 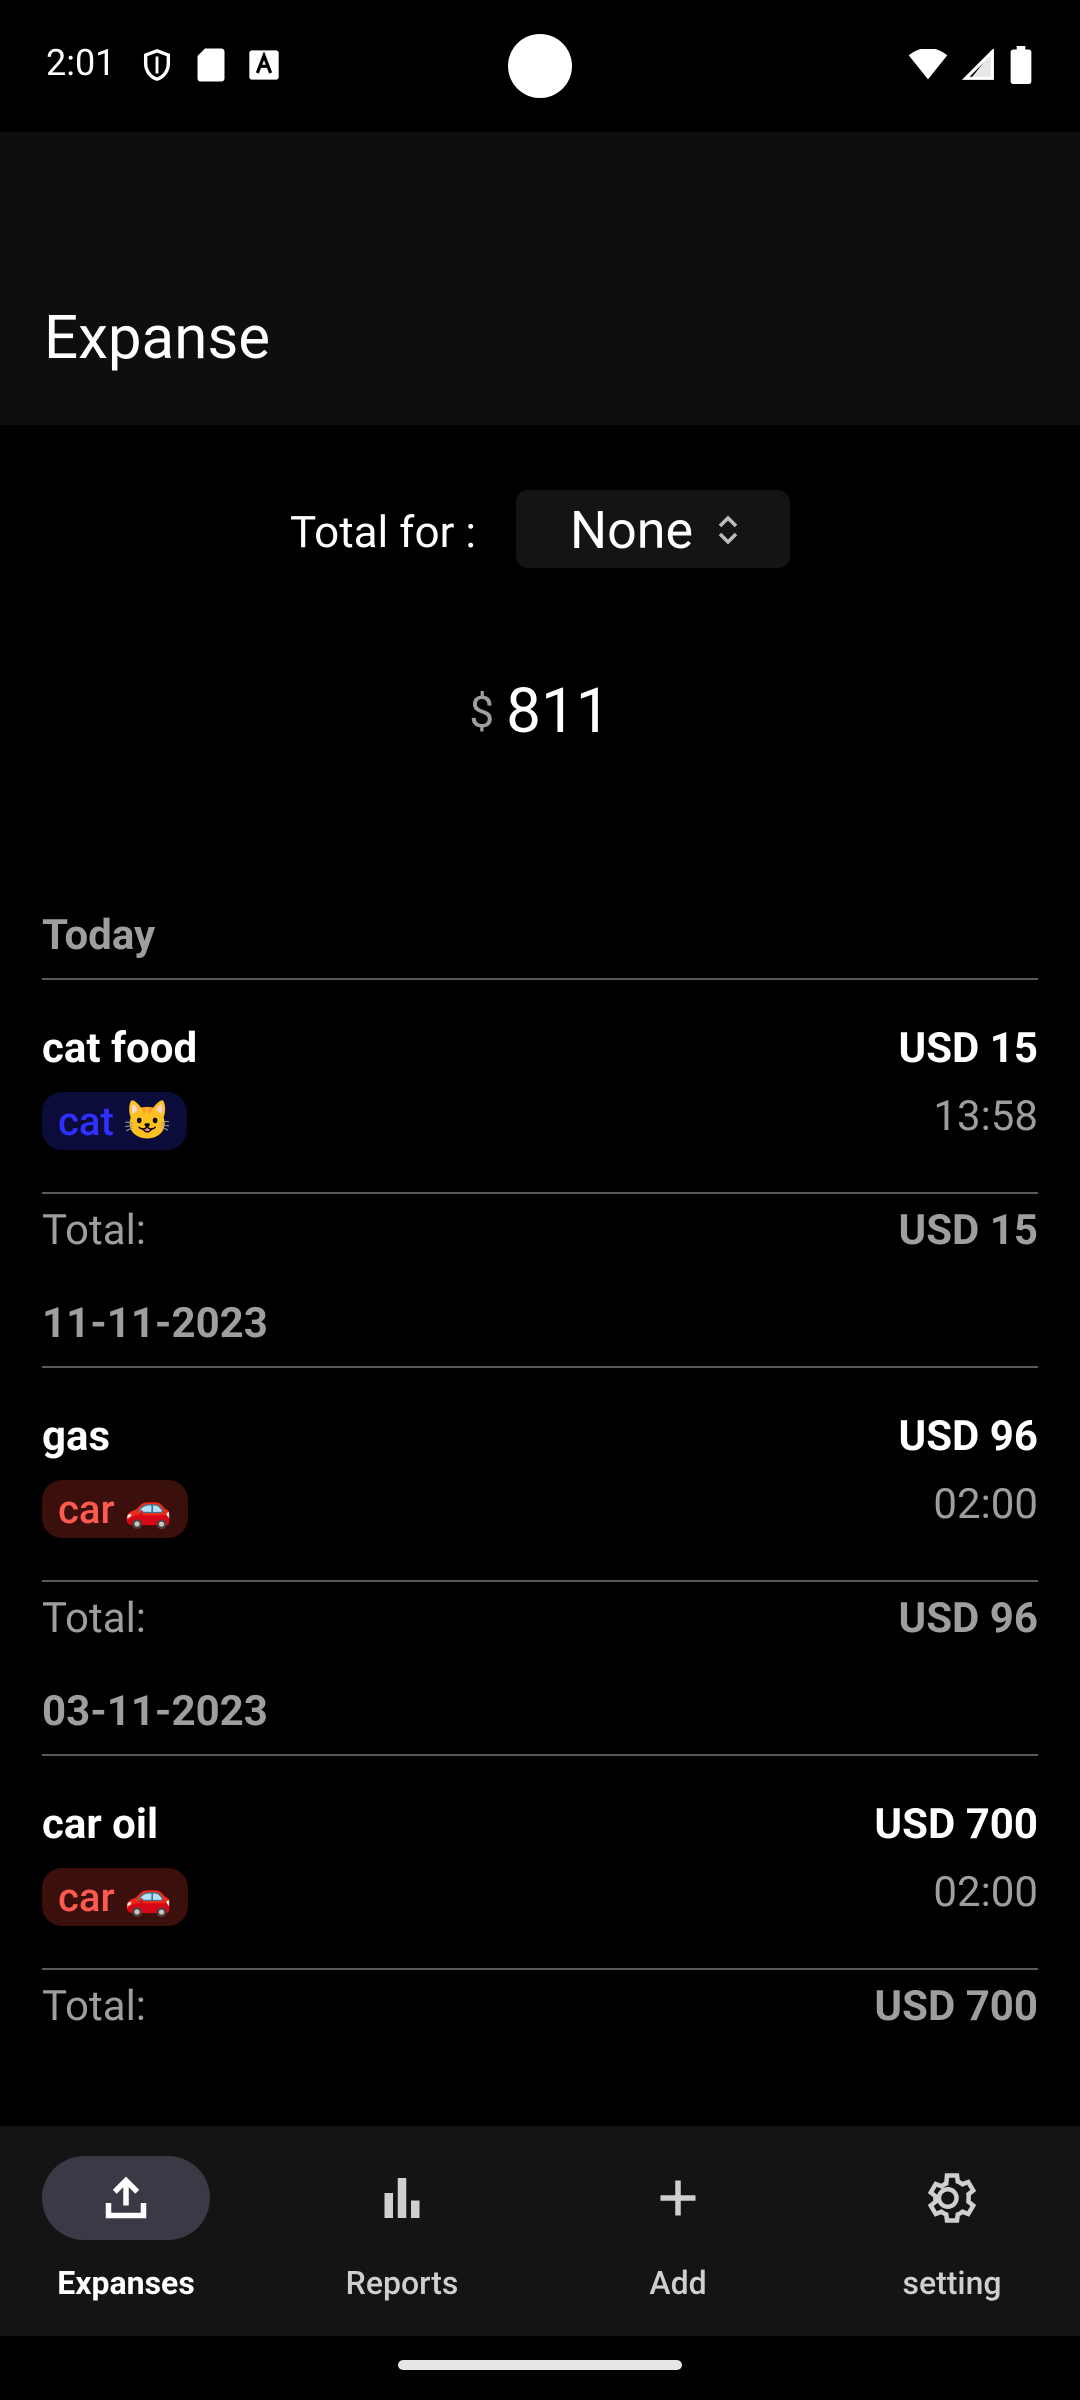 I want to click on bar-chart-icon, so click(x=402, y=2198).